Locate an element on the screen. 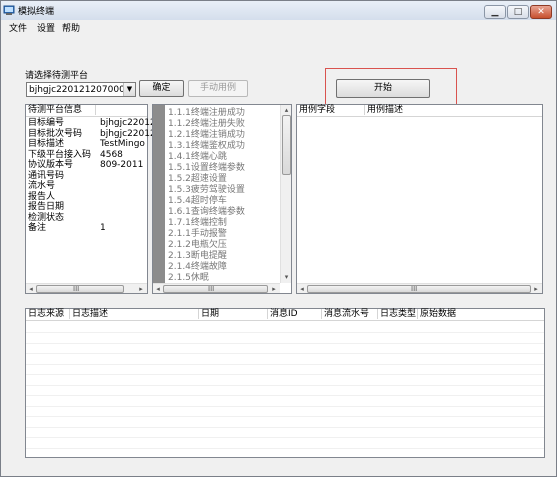 This screenshot has width=558, height=478. case-tree-item: 1.3.1终端鉴权成功 is located at coordinates (206, 146).